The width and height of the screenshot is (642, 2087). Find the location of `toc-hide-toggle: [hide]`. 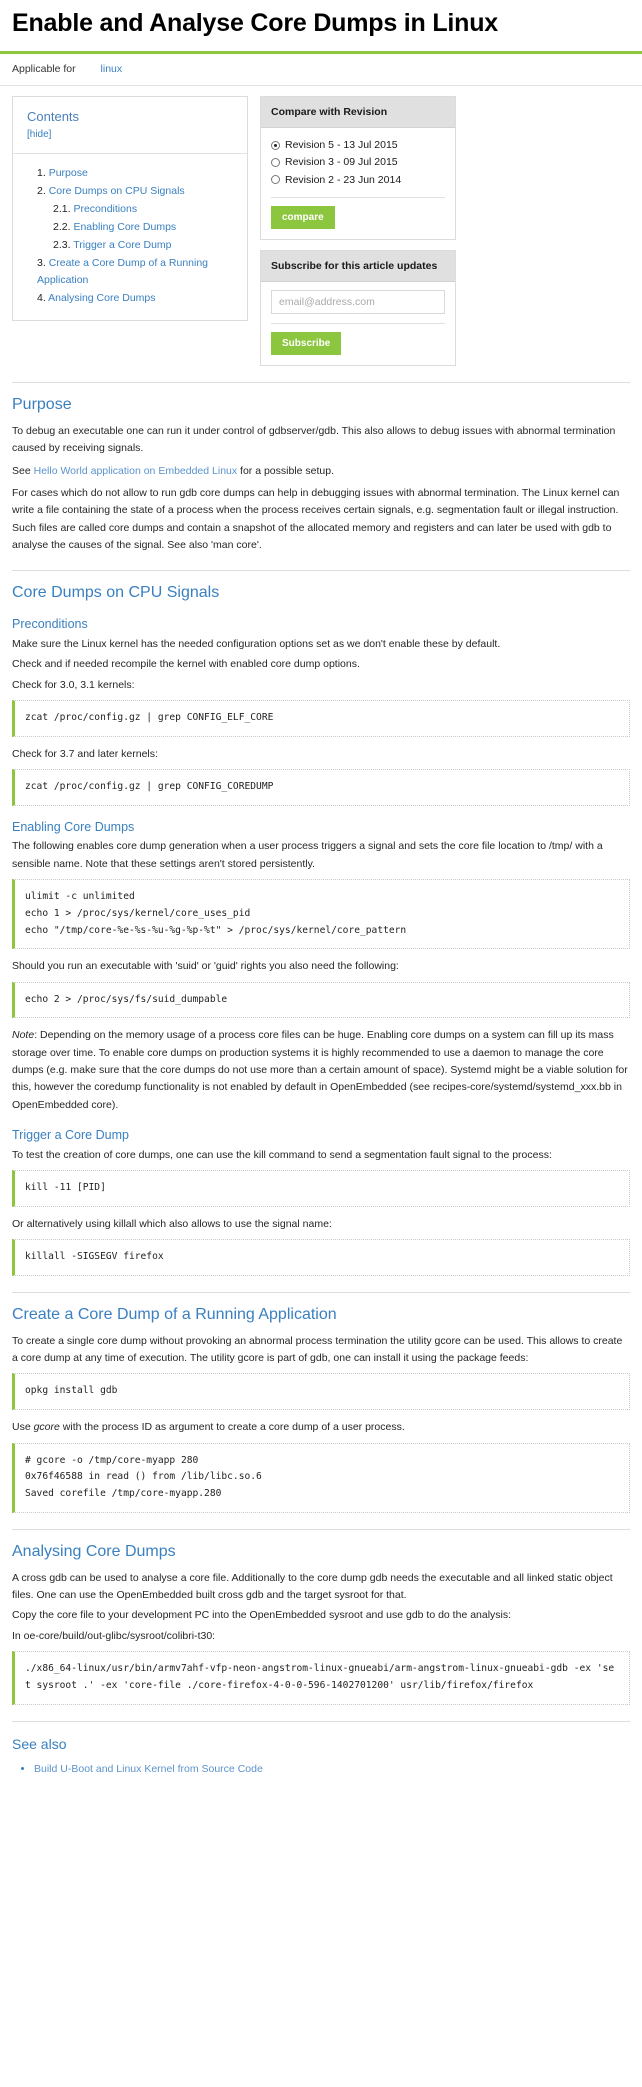

toc-hide-toggle: [hide] is located at coordinates (130, 135).